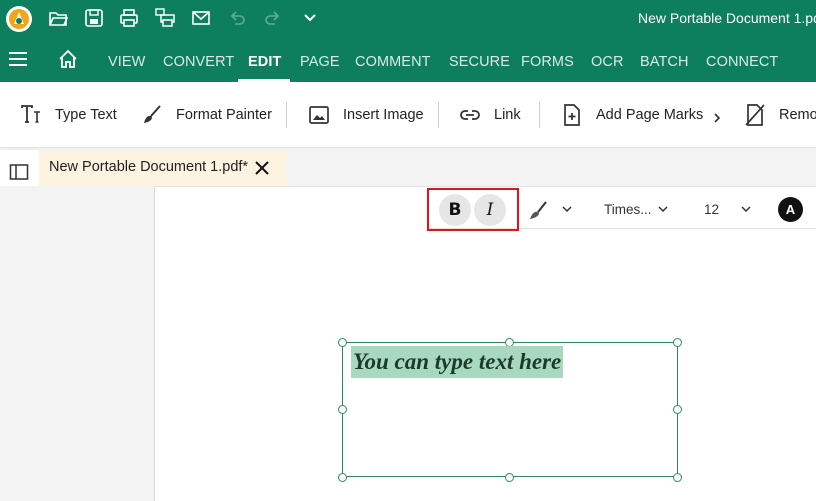 The width and height of the screenshot is (816, 501). Describe the element at coordinates (264, 62) in the screenshot. I see `menu-edit: EDIT` at that location.